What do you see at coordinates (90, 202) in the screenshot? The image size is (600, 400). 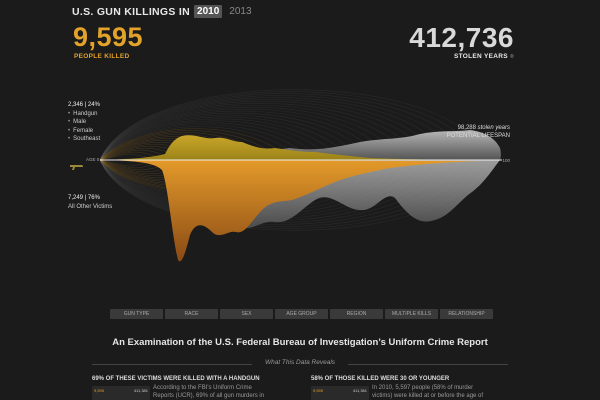 I see `other-victims-panel: 7,249 | 76% All Other Victims` at bounding box center [90, 202].